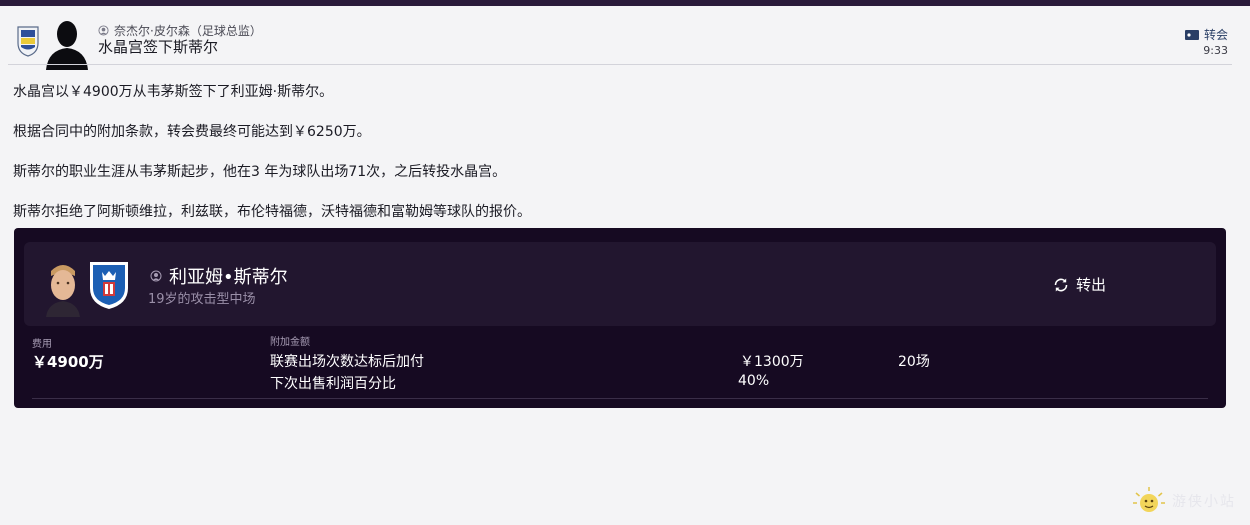  Describe the element at coordinates (1215, 50) in the screenshot. I see `news-time: 9:33` at that location.